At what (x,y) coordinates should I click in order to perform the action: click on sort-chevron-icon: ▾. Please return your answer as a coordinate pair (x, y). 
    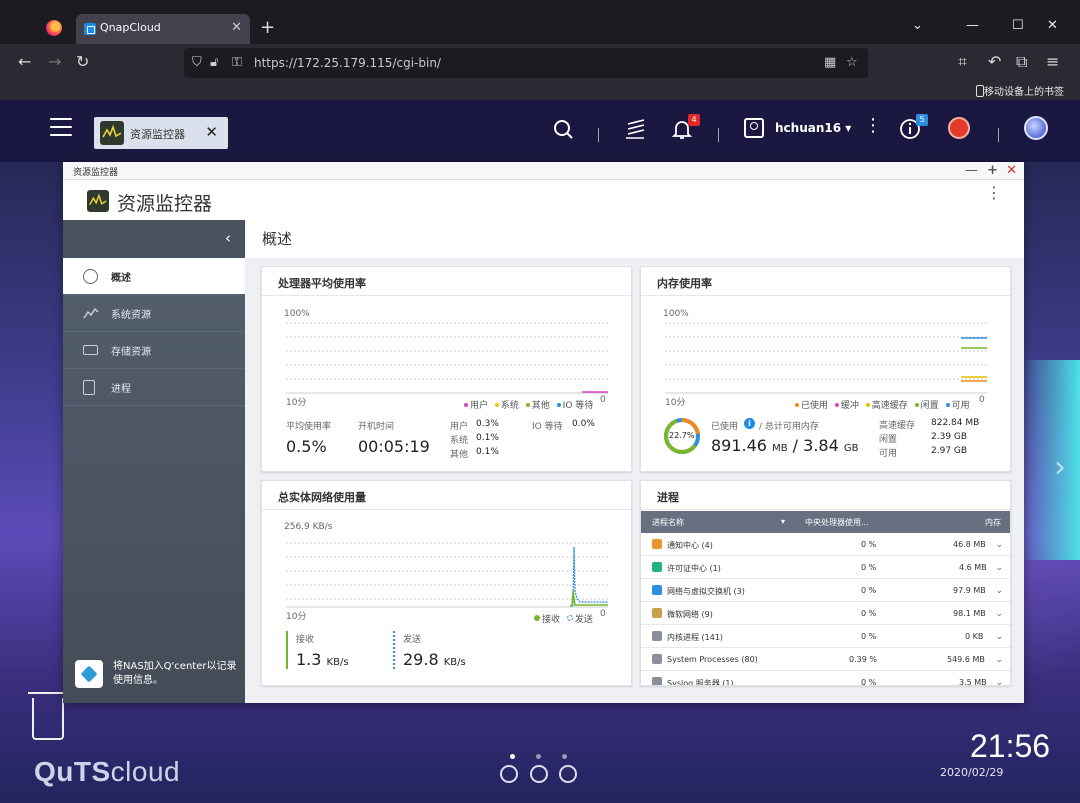
    Looking at the image, I should click on (783, 521).